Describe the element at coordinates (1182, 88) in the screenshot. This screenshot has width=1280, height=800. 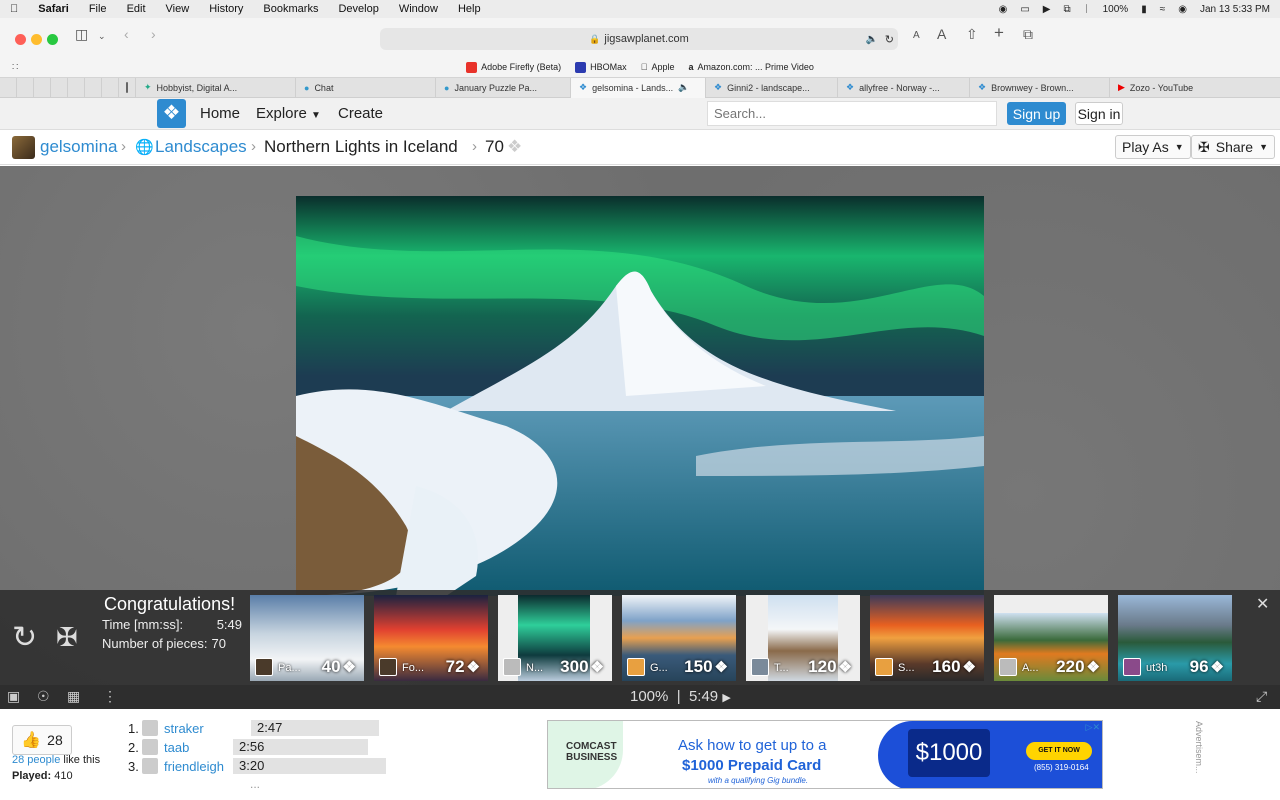
I see `tab-youtube: ▶ Zozo - YouTube` at that location.